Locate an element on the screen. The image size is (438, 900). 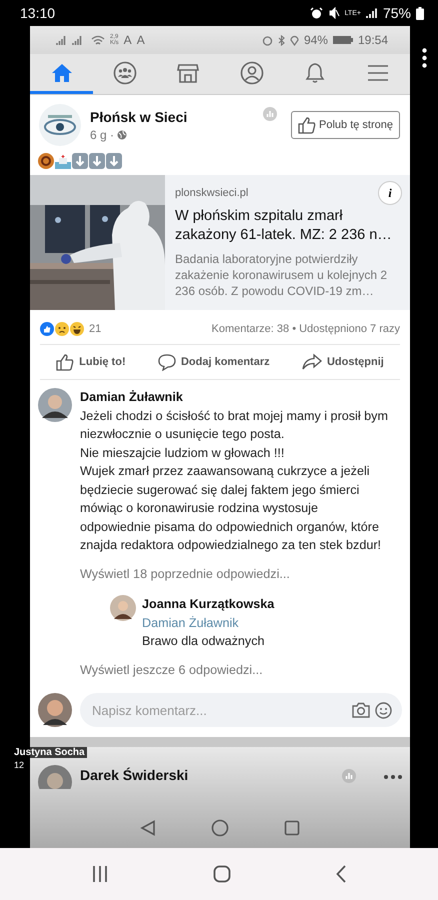
share-arrow-icon is located at coordinates (312, 362).